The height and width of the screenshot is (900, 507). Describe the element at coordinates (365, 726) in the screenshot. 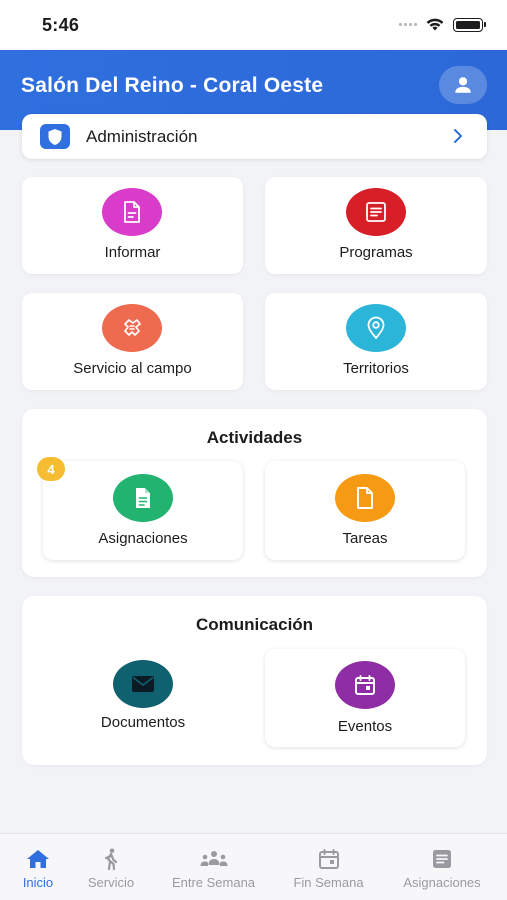

I see `tile-eventos-label: Eventos` at that location.